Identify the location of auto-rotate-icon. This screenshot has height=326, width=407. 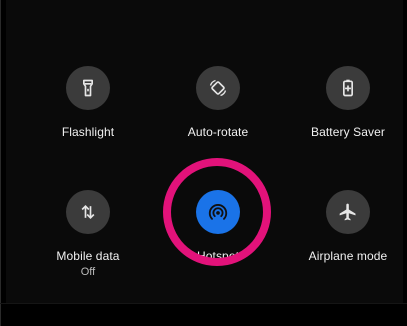
(218, 88).